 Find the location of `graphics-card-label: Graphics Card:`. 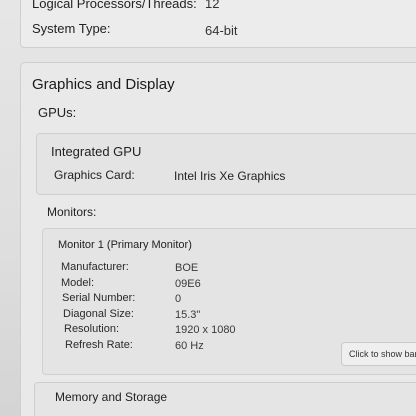

graphics-card-label: Graphics Card: is located at coordinates (94, 175).